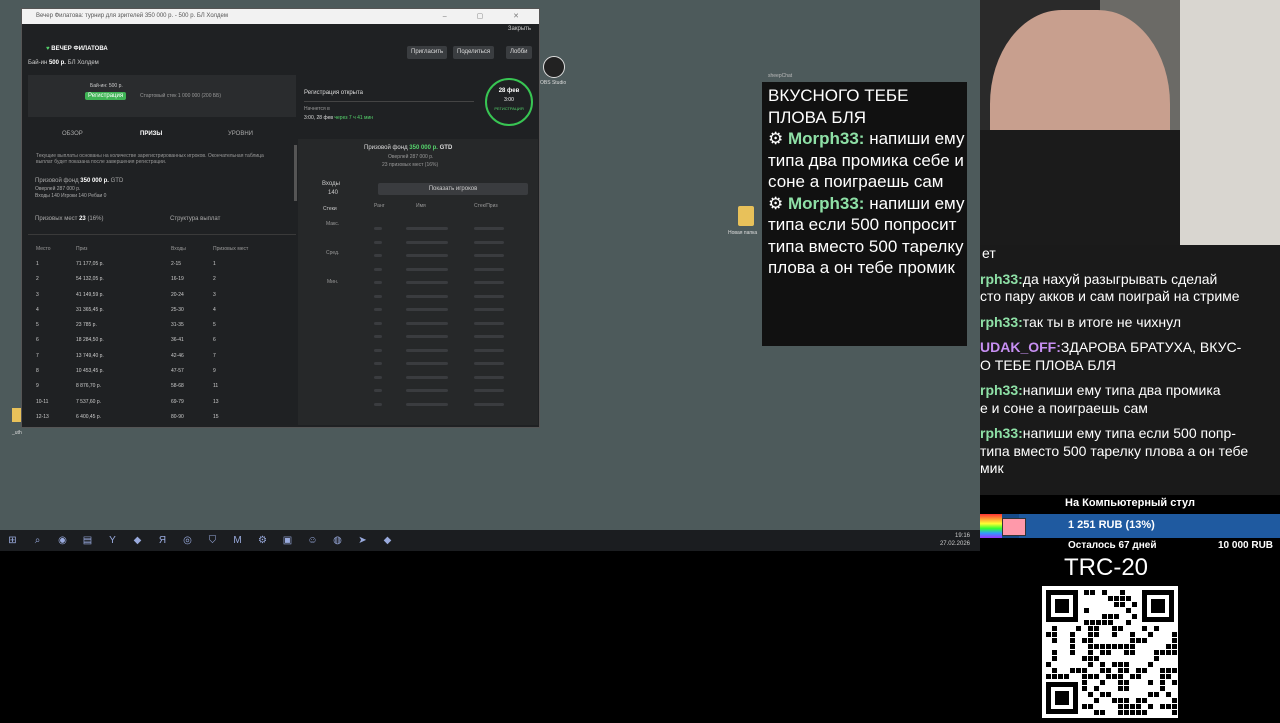 The image size is (1280, 723). What do you see at coordinates (57, 181) in the screenshot?
I see `prize-label: Призовой фонд` at bounding box center [57, 181].